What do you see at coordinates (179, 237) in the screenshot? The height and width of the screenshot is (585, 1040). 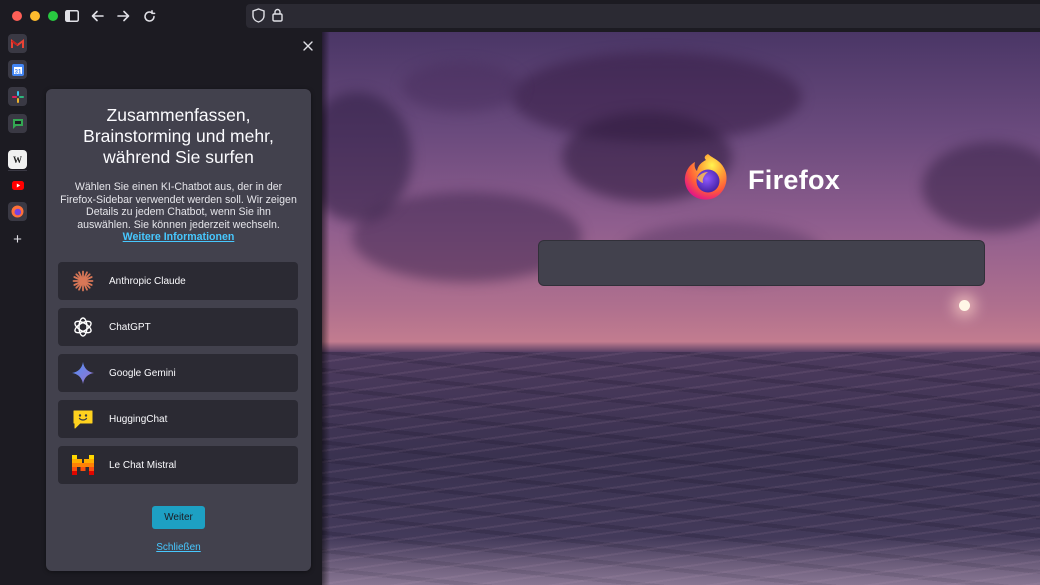 I see `learn-more-link: Weitere Informationen` at bounding box center [179, 237].